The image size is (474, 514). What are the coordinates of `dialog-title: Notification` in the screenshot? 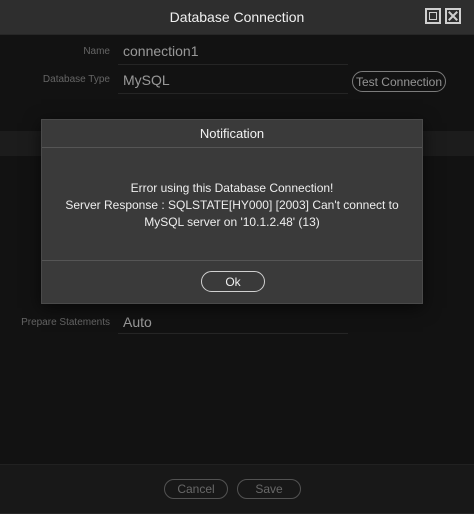 It's located at (232, 133).